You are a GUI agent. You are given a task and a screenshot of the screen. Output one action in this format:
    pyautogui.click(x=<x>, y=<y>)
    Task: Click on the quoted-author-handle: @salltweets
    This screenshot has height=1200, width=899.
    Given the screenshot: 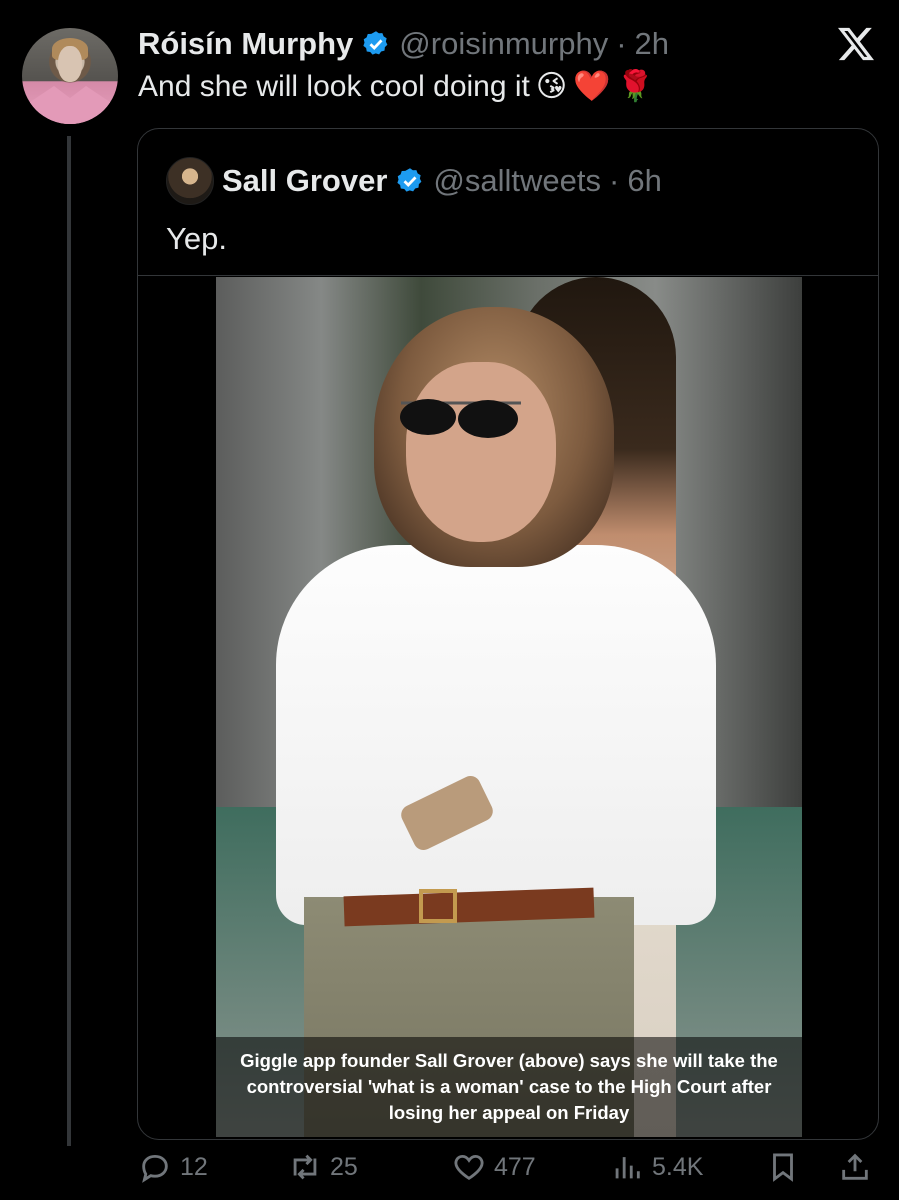 What is the action you would take?
    pyautogui.click(x=517, y=181)
    